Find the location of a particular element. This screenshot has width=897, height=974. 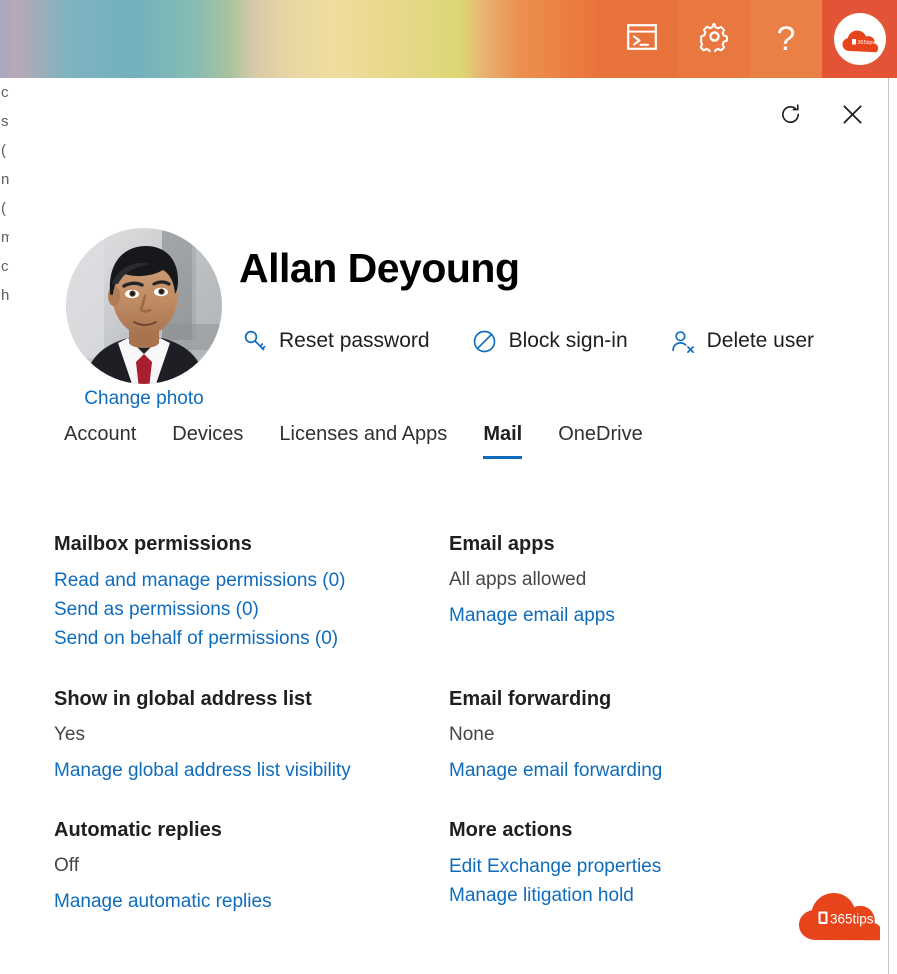

panel-command-bar is located at coordinates (821, 114).